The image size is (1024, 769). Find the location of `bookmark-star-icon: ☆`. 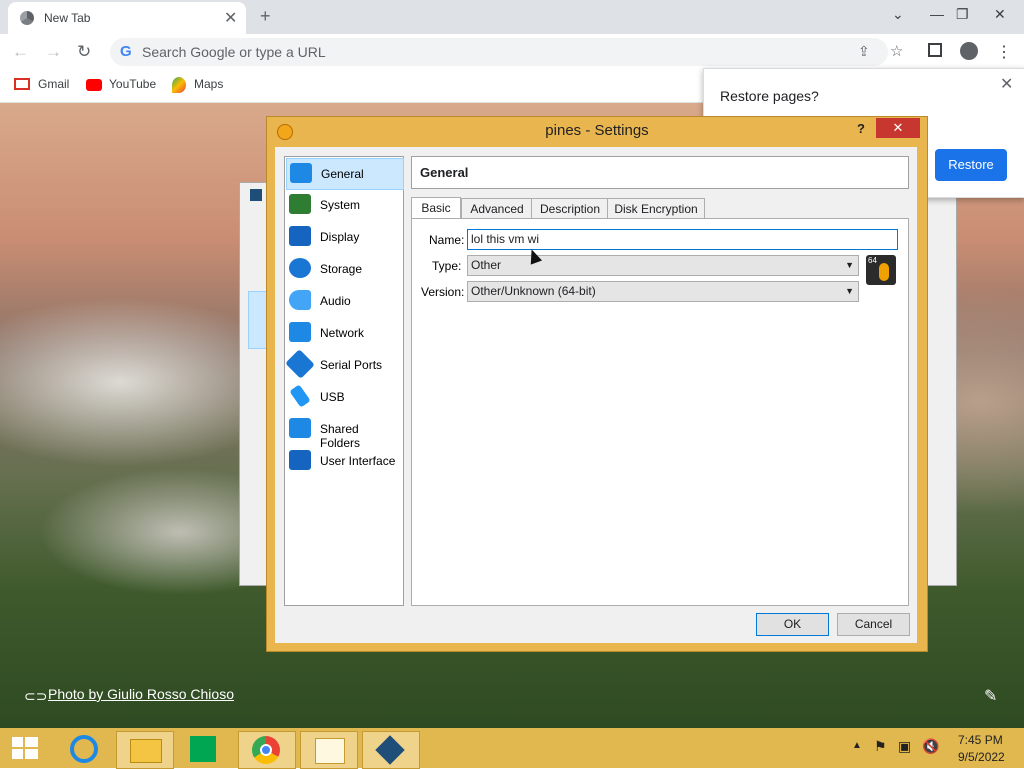

bookmark-star-icon: ☆ is located at coordinates (896, 51).